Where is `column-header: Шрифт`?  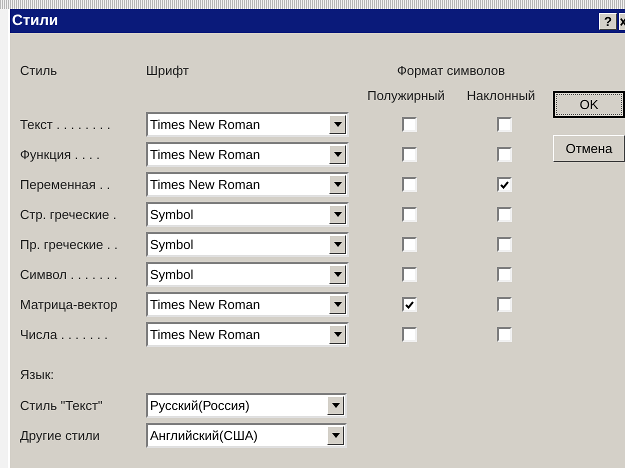 column-header: Шрифт is located at coordinates (168, 71).